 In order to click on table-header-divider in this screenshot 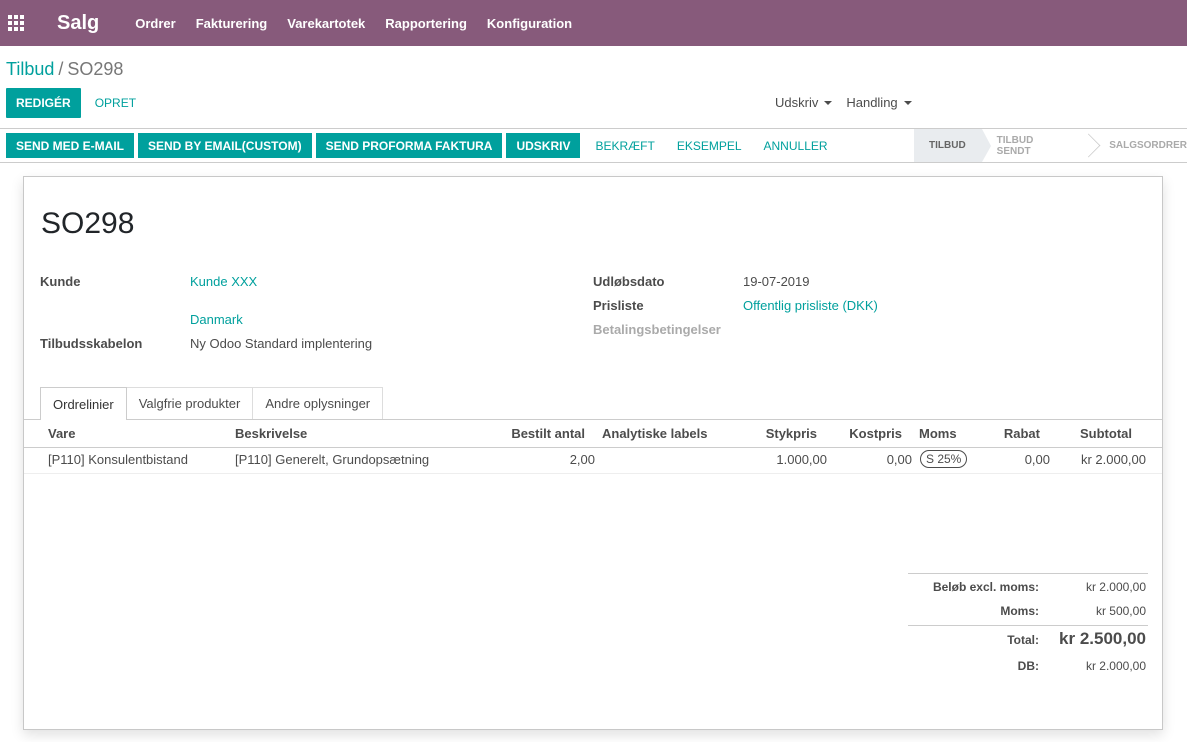, I will do `click(593, 447)`.